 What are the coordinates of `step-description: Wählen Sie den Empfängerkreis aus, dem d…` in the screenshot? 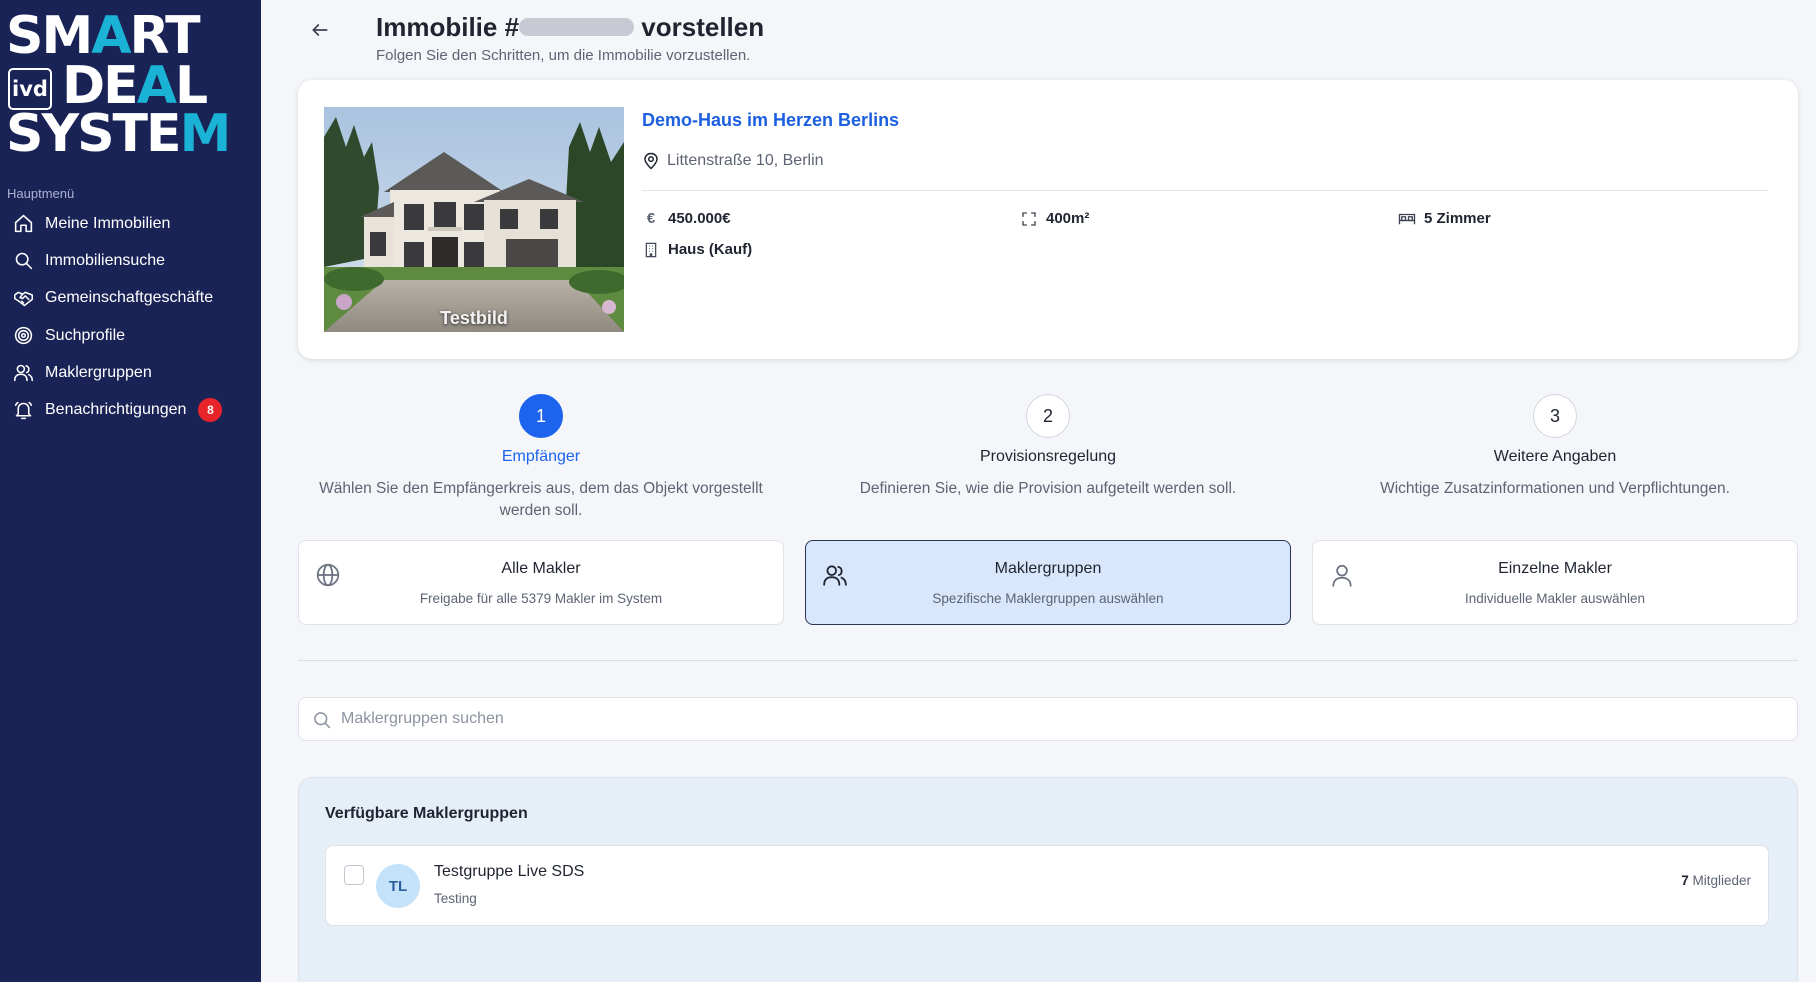 It's located at (541, 500).